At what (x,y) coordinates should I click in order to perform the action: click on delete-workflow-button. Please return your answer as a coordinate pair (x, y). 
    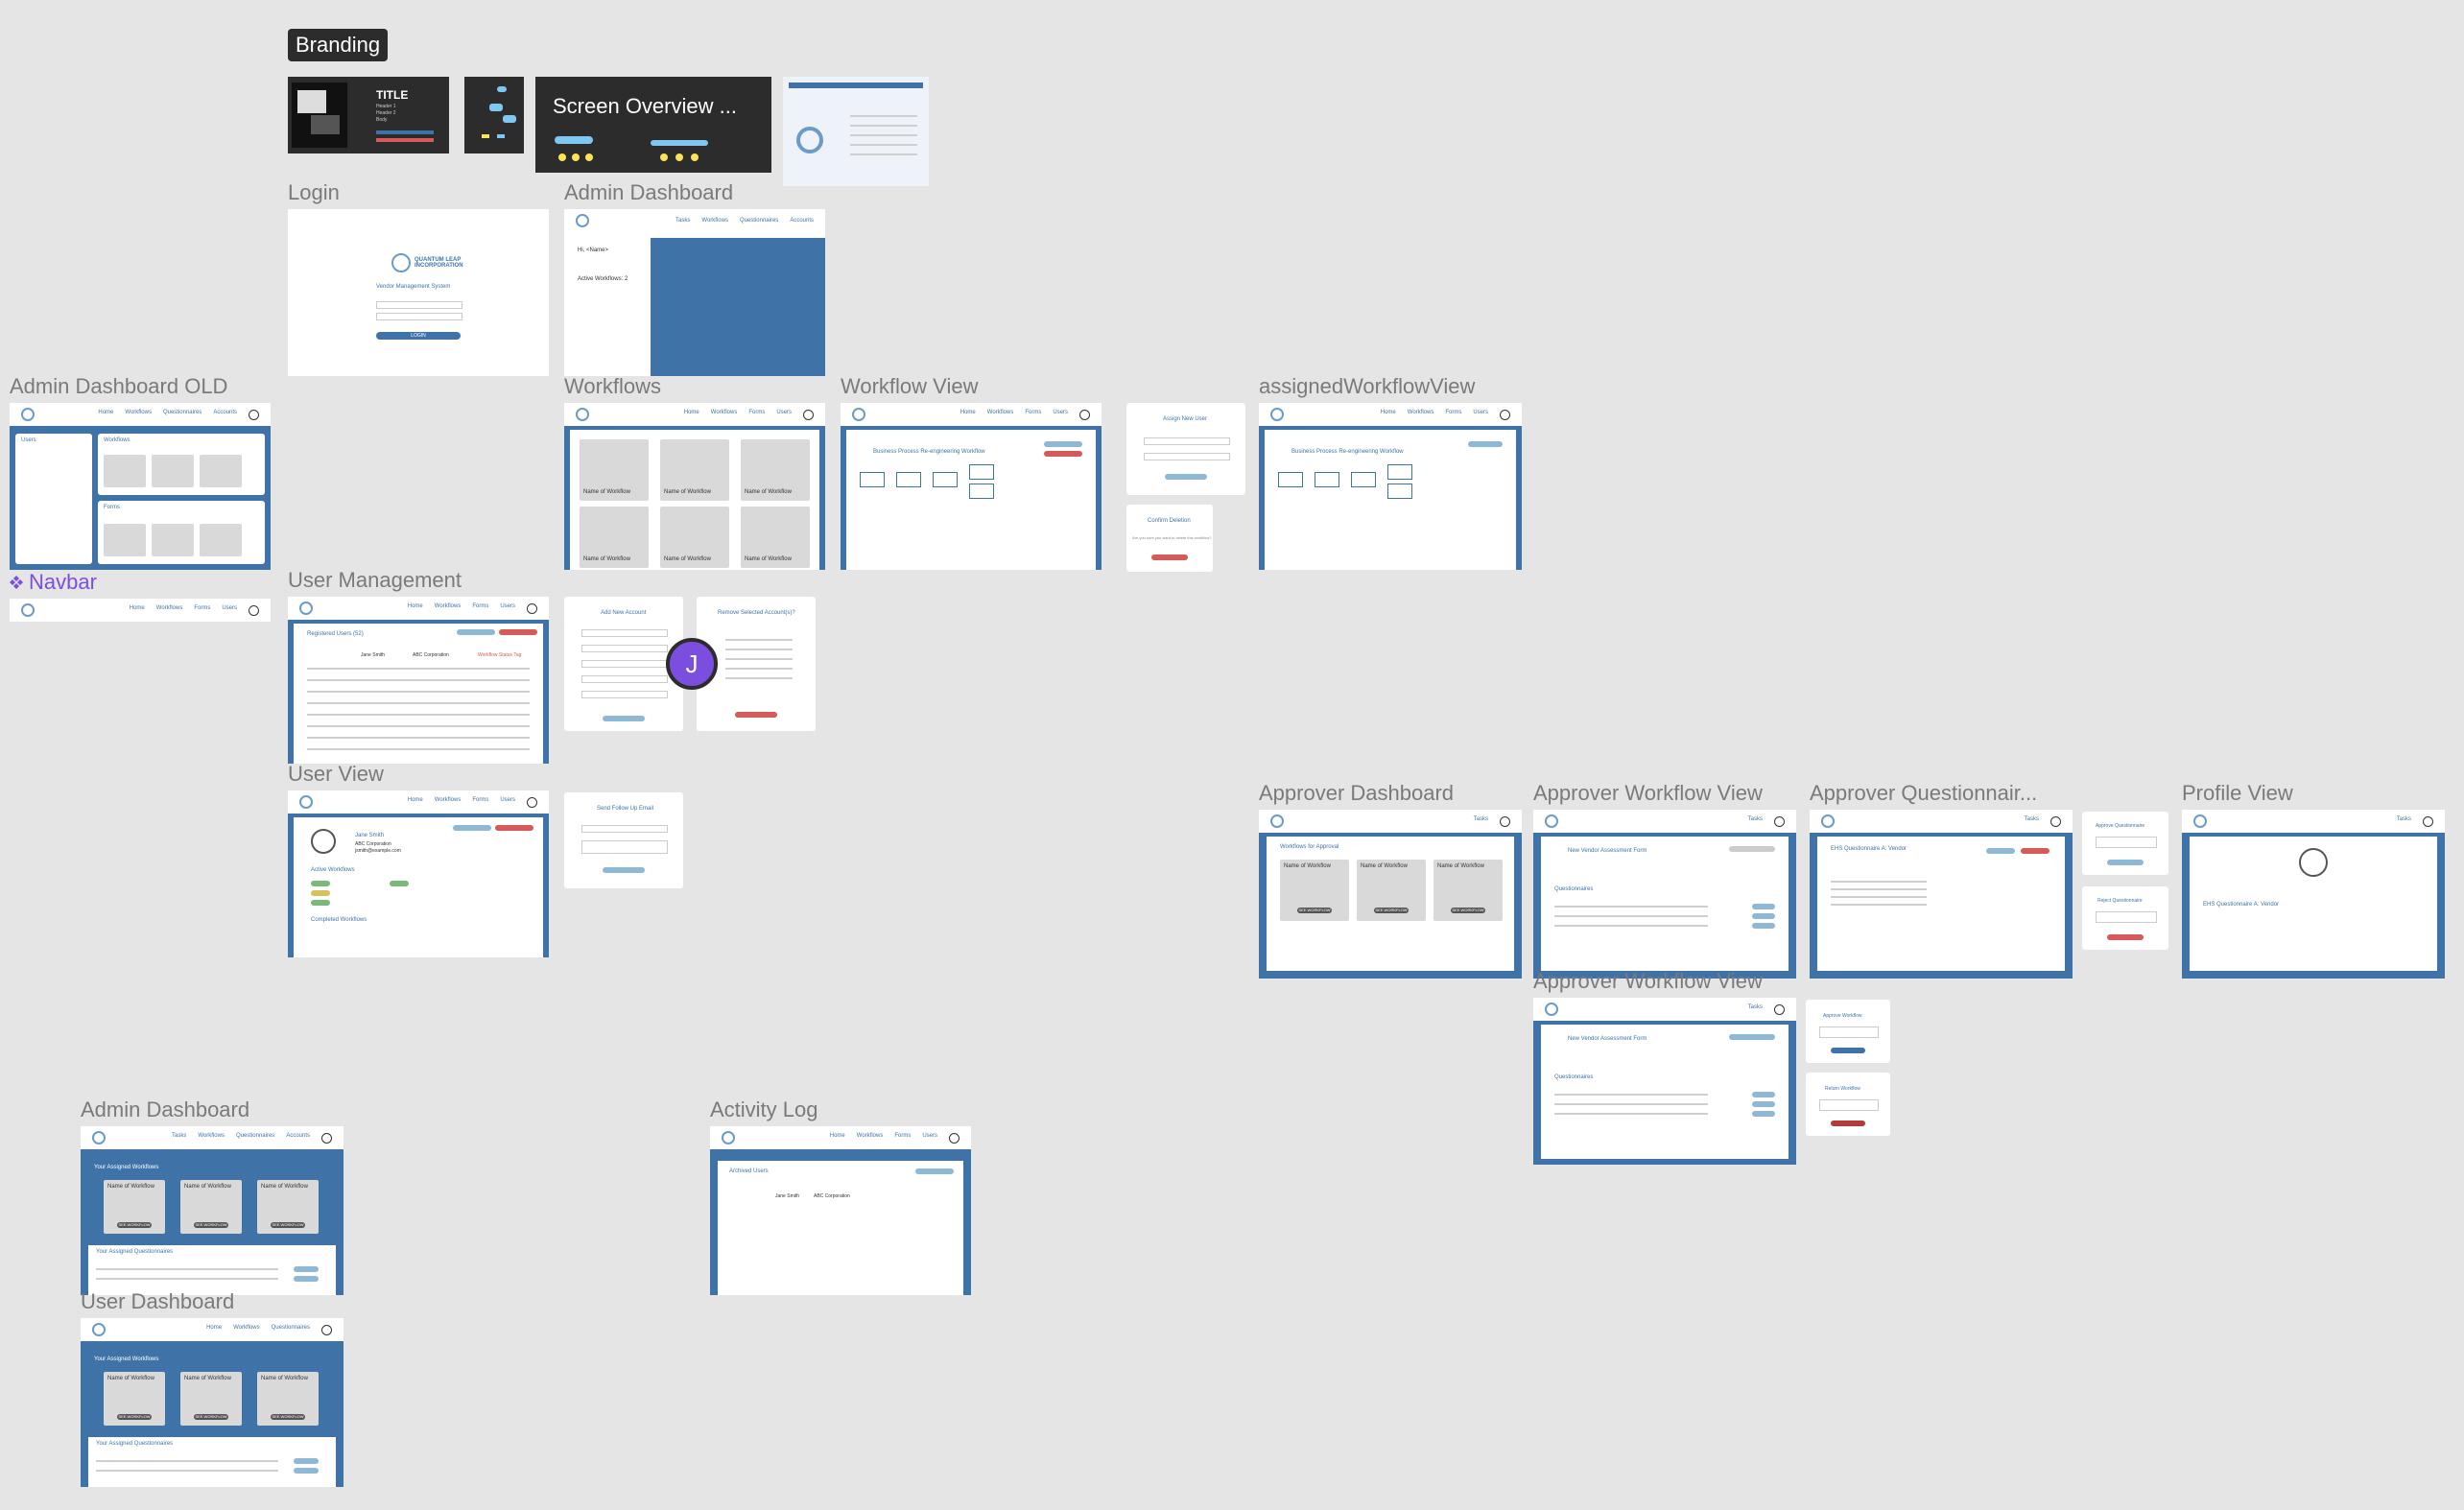
    Looking at the image, I should click on (1169, 557).